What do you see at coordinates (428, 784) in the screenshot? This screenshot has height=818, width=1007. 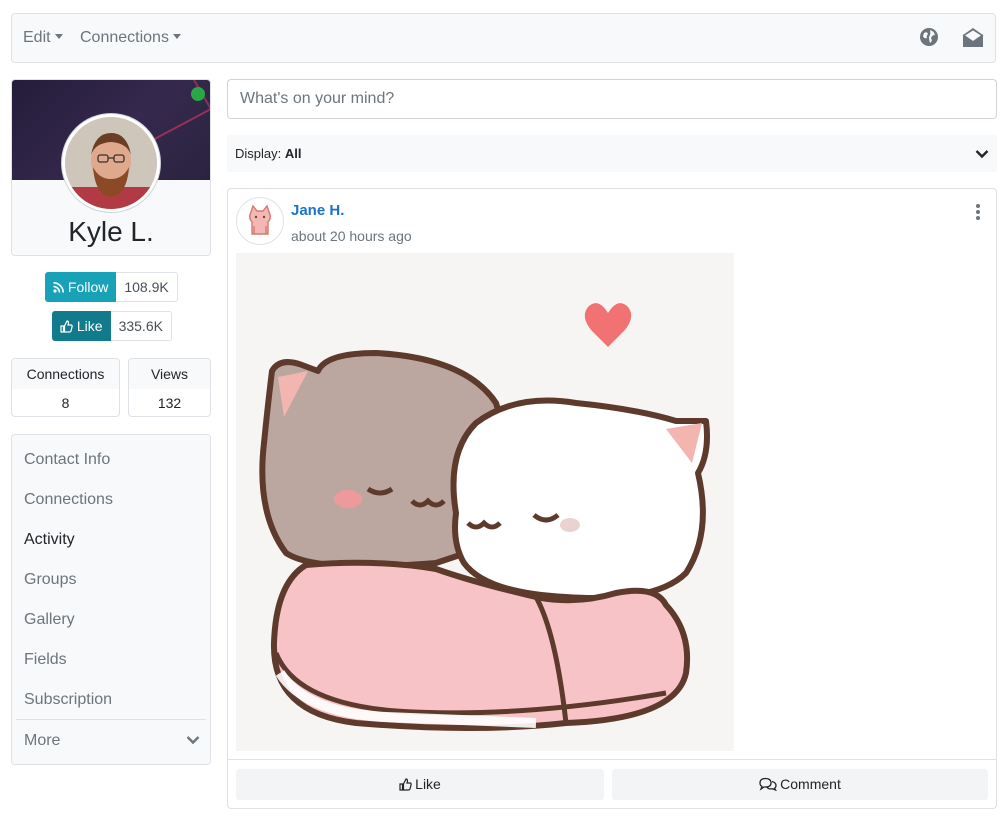 I see `post-like-label: Like` at bounding box center [428, 784].